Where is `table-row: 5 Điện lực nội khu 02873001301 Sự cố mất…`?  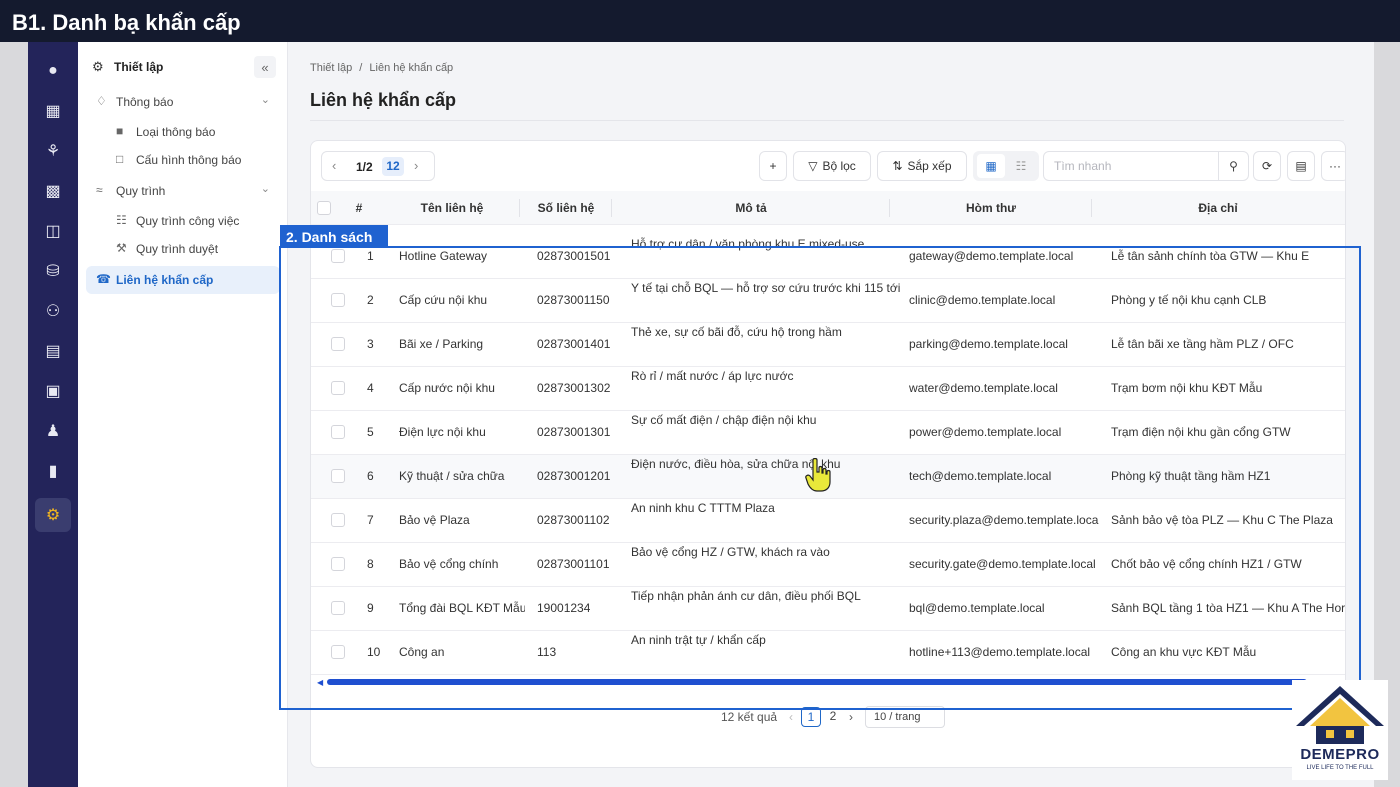 table-row: 5 Điện lực nội khu 02873001301 Sự cố mất… is located at coordinates (828, 433).